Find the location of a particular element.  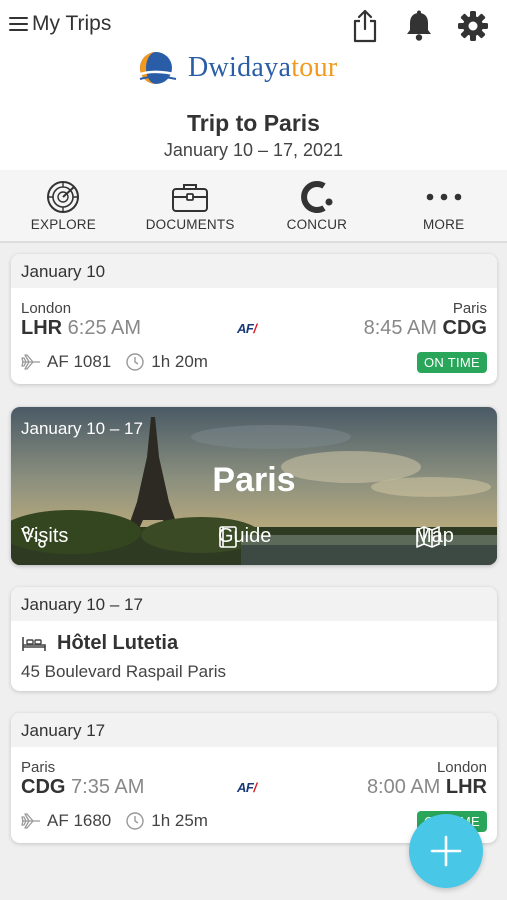

bed-icon is located at coordinates (34, 643).